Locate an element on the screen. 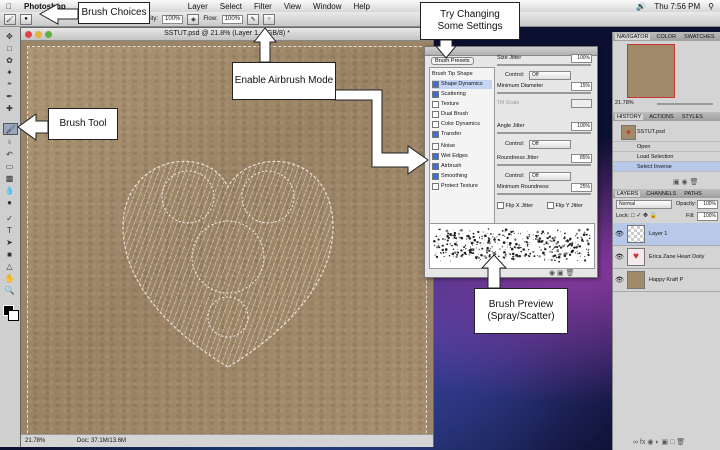 The height and width of the screenshot is (450, 720). callout-try-settings: Try Changing Some Settings is located at coordinates (470, 21).